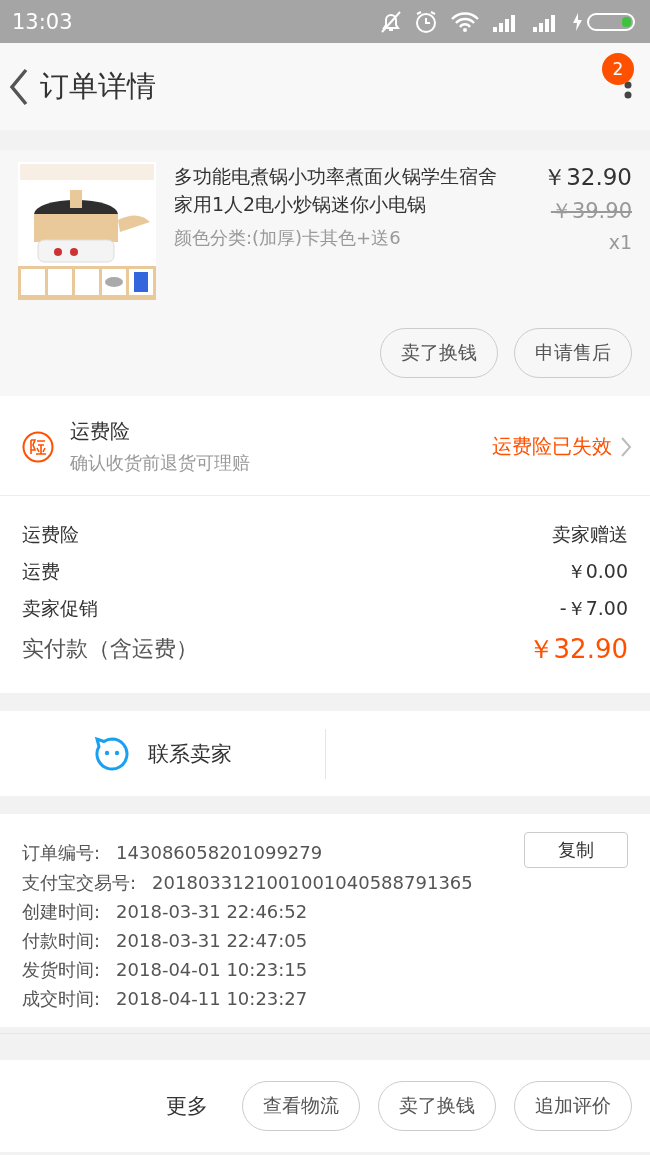 The height and width of the screenshot is (1155, 650). I want to click on page-title: 订单详情, so click(98, 86).